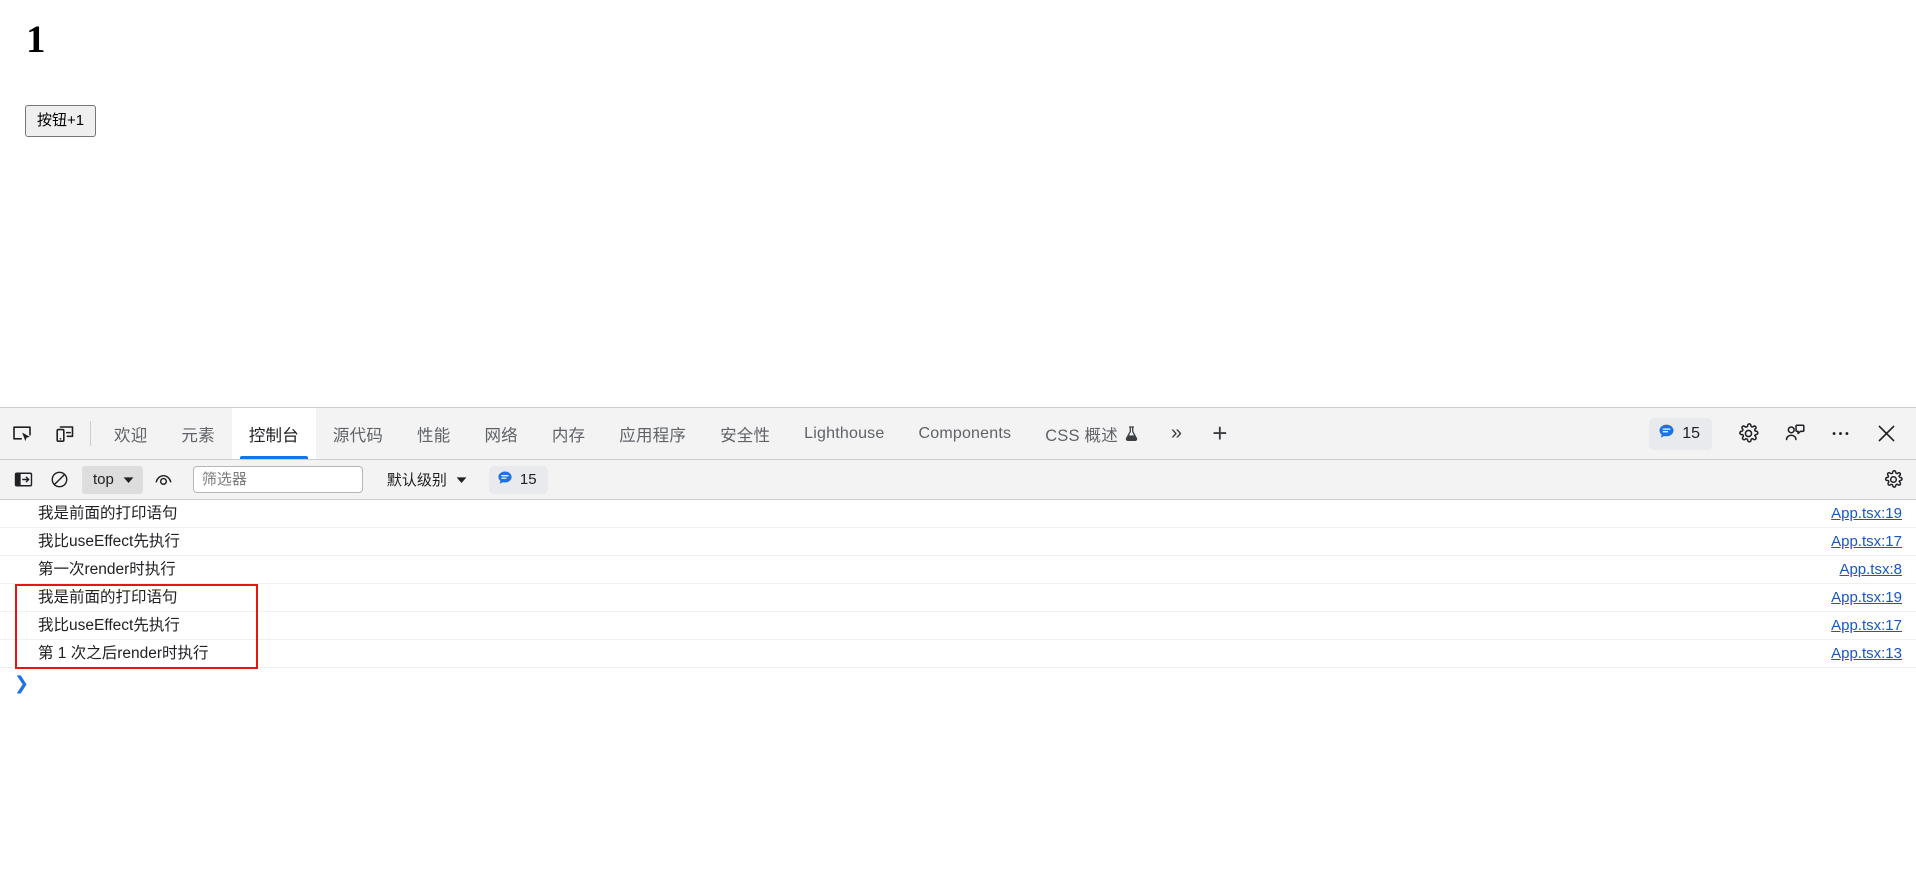 This screenshot has height=882, width=1916. I want to click on tab-css-概述: CSS 概述, so click(1091, 433).